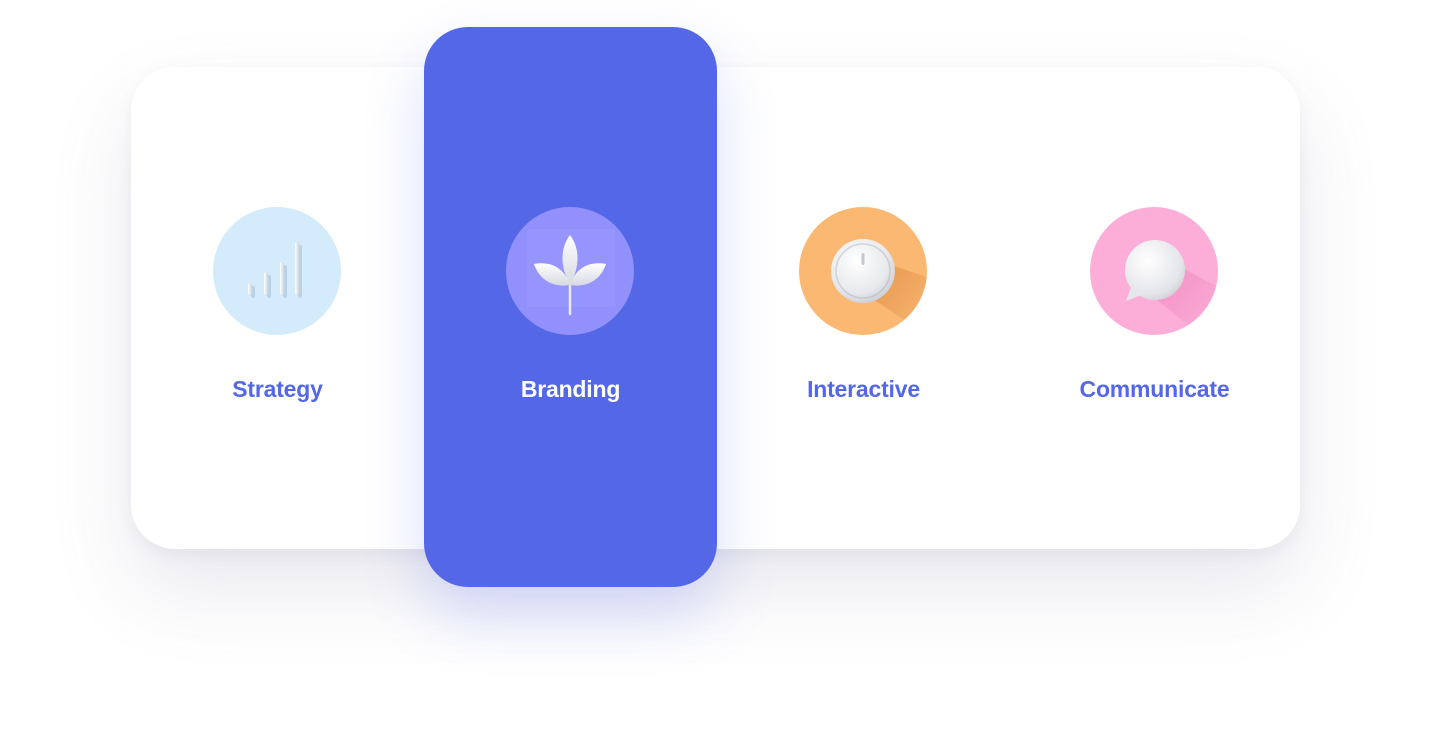  Describe the element at coordinates (570, 271) in the screenshot. I see `leaf-icon` at that location.